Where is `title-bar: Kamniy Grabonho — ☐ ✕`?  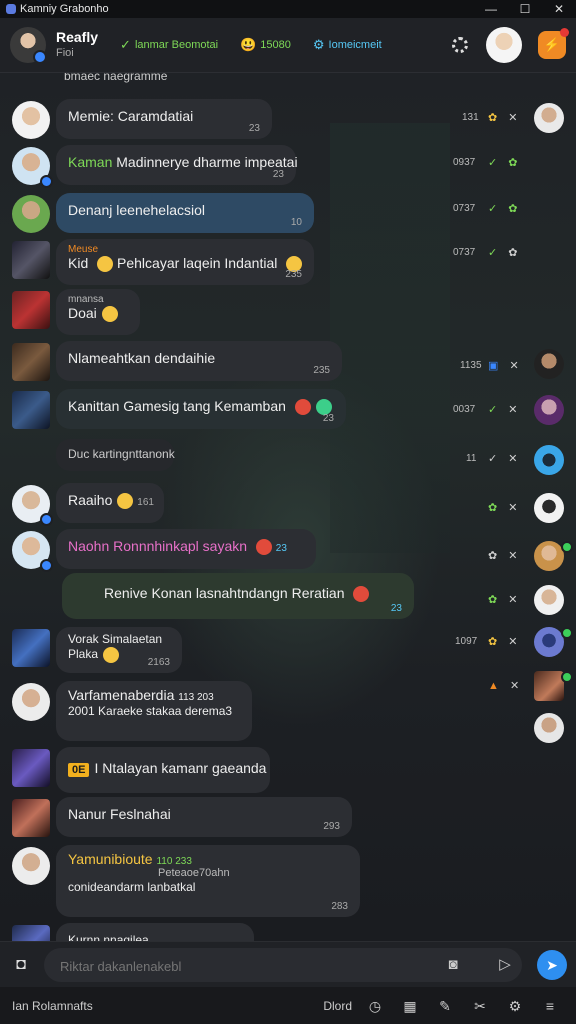
title-bar: Kamniy Grabonho — ☐ ✕ is located at coordinates (288, 9).